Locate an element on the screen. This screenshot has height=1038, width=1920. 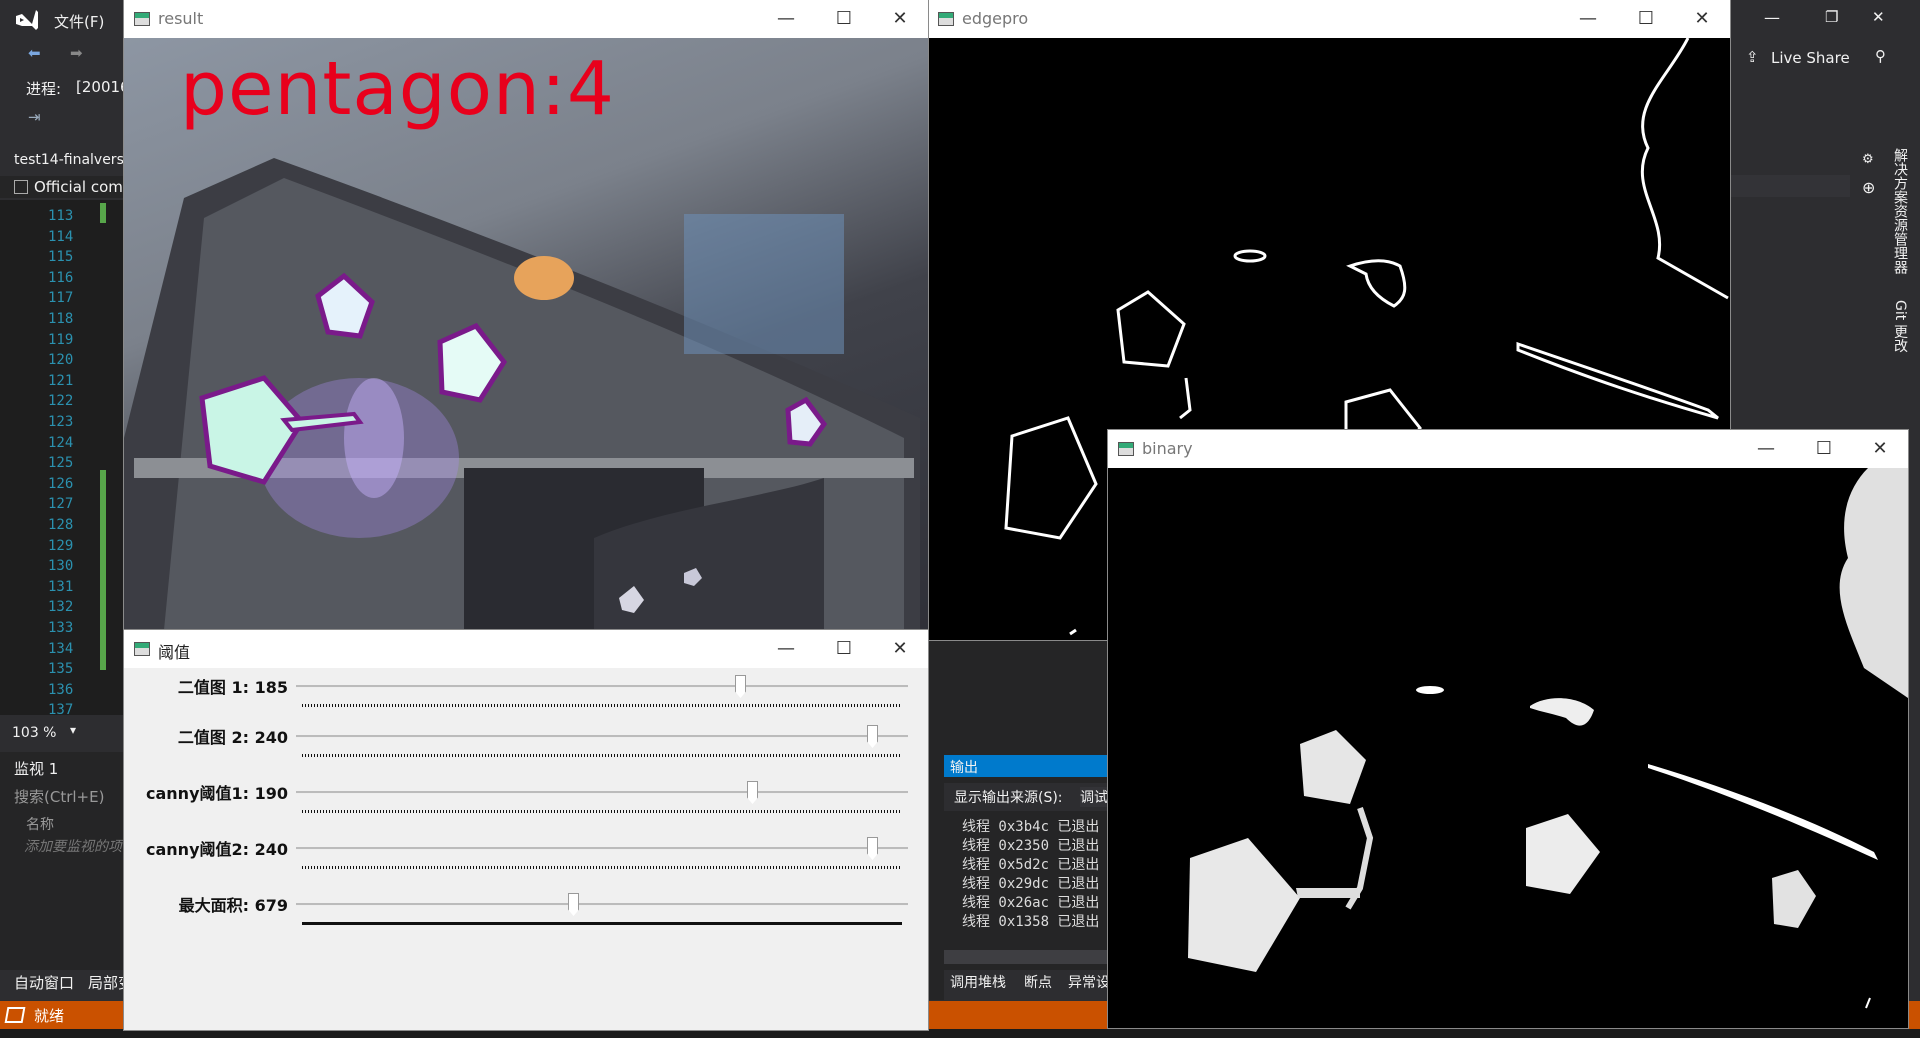
line-number: 122 is located at coordinates (61, 401).